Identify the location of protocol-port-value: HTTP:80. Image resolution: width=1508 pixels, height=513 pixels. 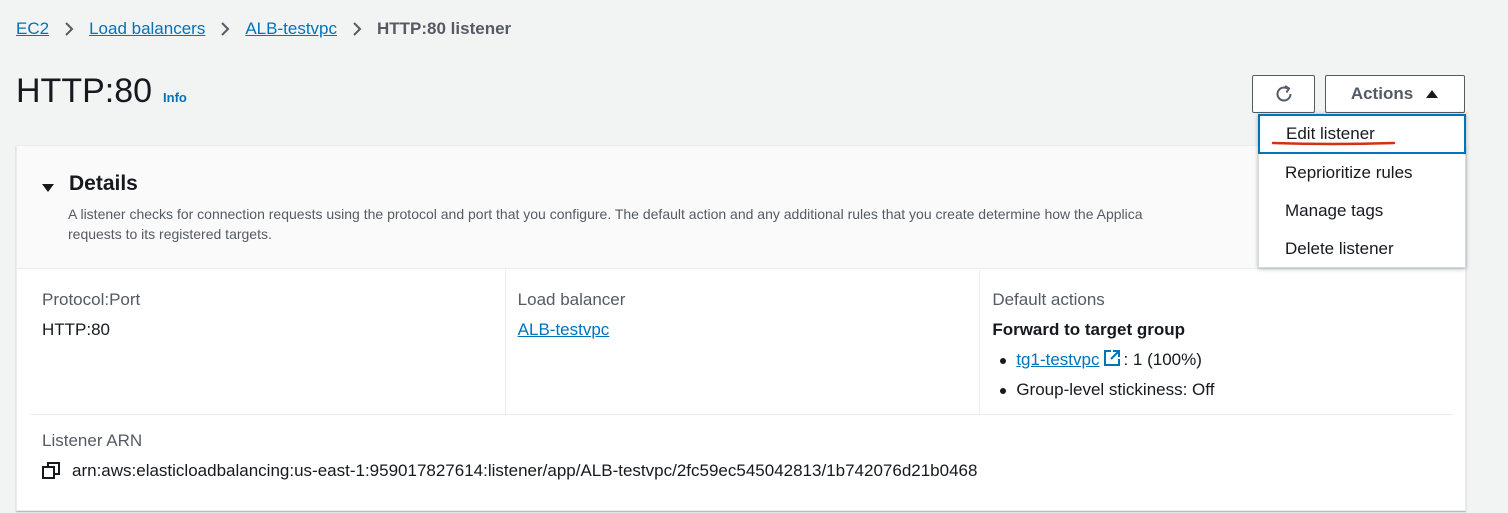
(76, 329).